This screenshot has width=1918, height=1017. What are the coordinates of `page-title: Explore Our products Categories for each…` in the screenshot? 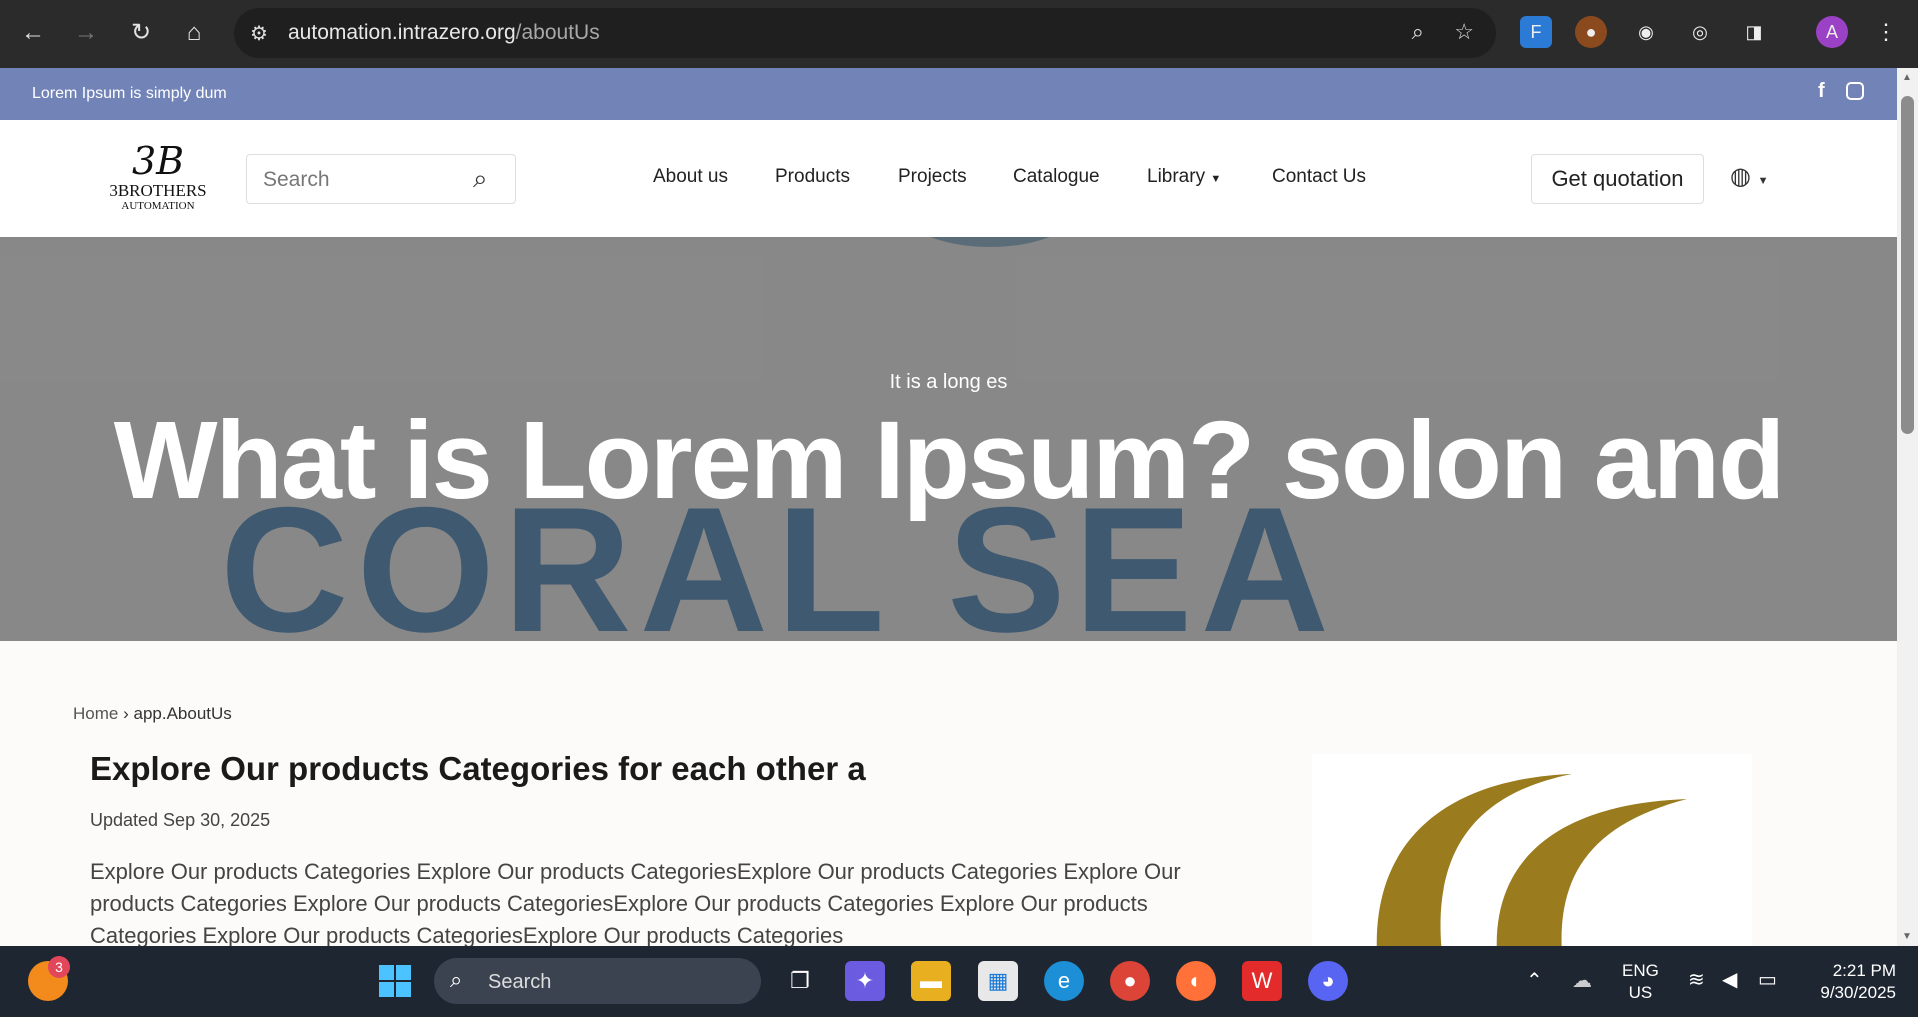 It's located at (478, 768).